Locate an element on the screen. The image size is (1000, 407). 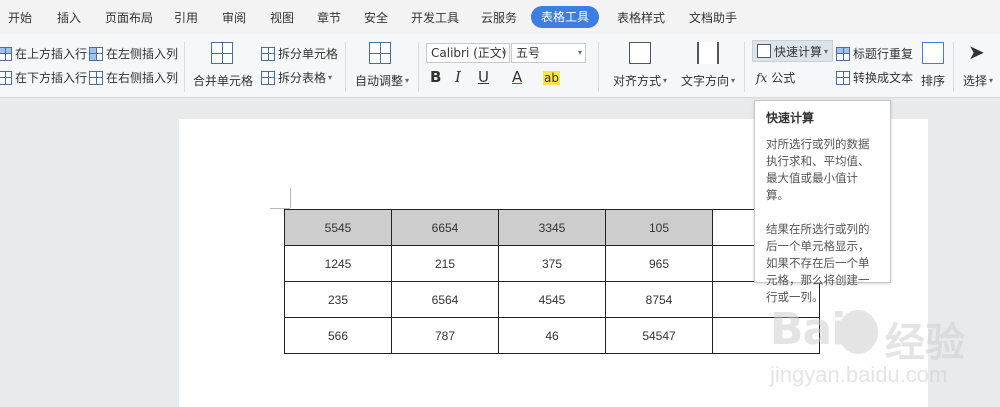
table-cell: 3345 is located at coordinates (552, 227).